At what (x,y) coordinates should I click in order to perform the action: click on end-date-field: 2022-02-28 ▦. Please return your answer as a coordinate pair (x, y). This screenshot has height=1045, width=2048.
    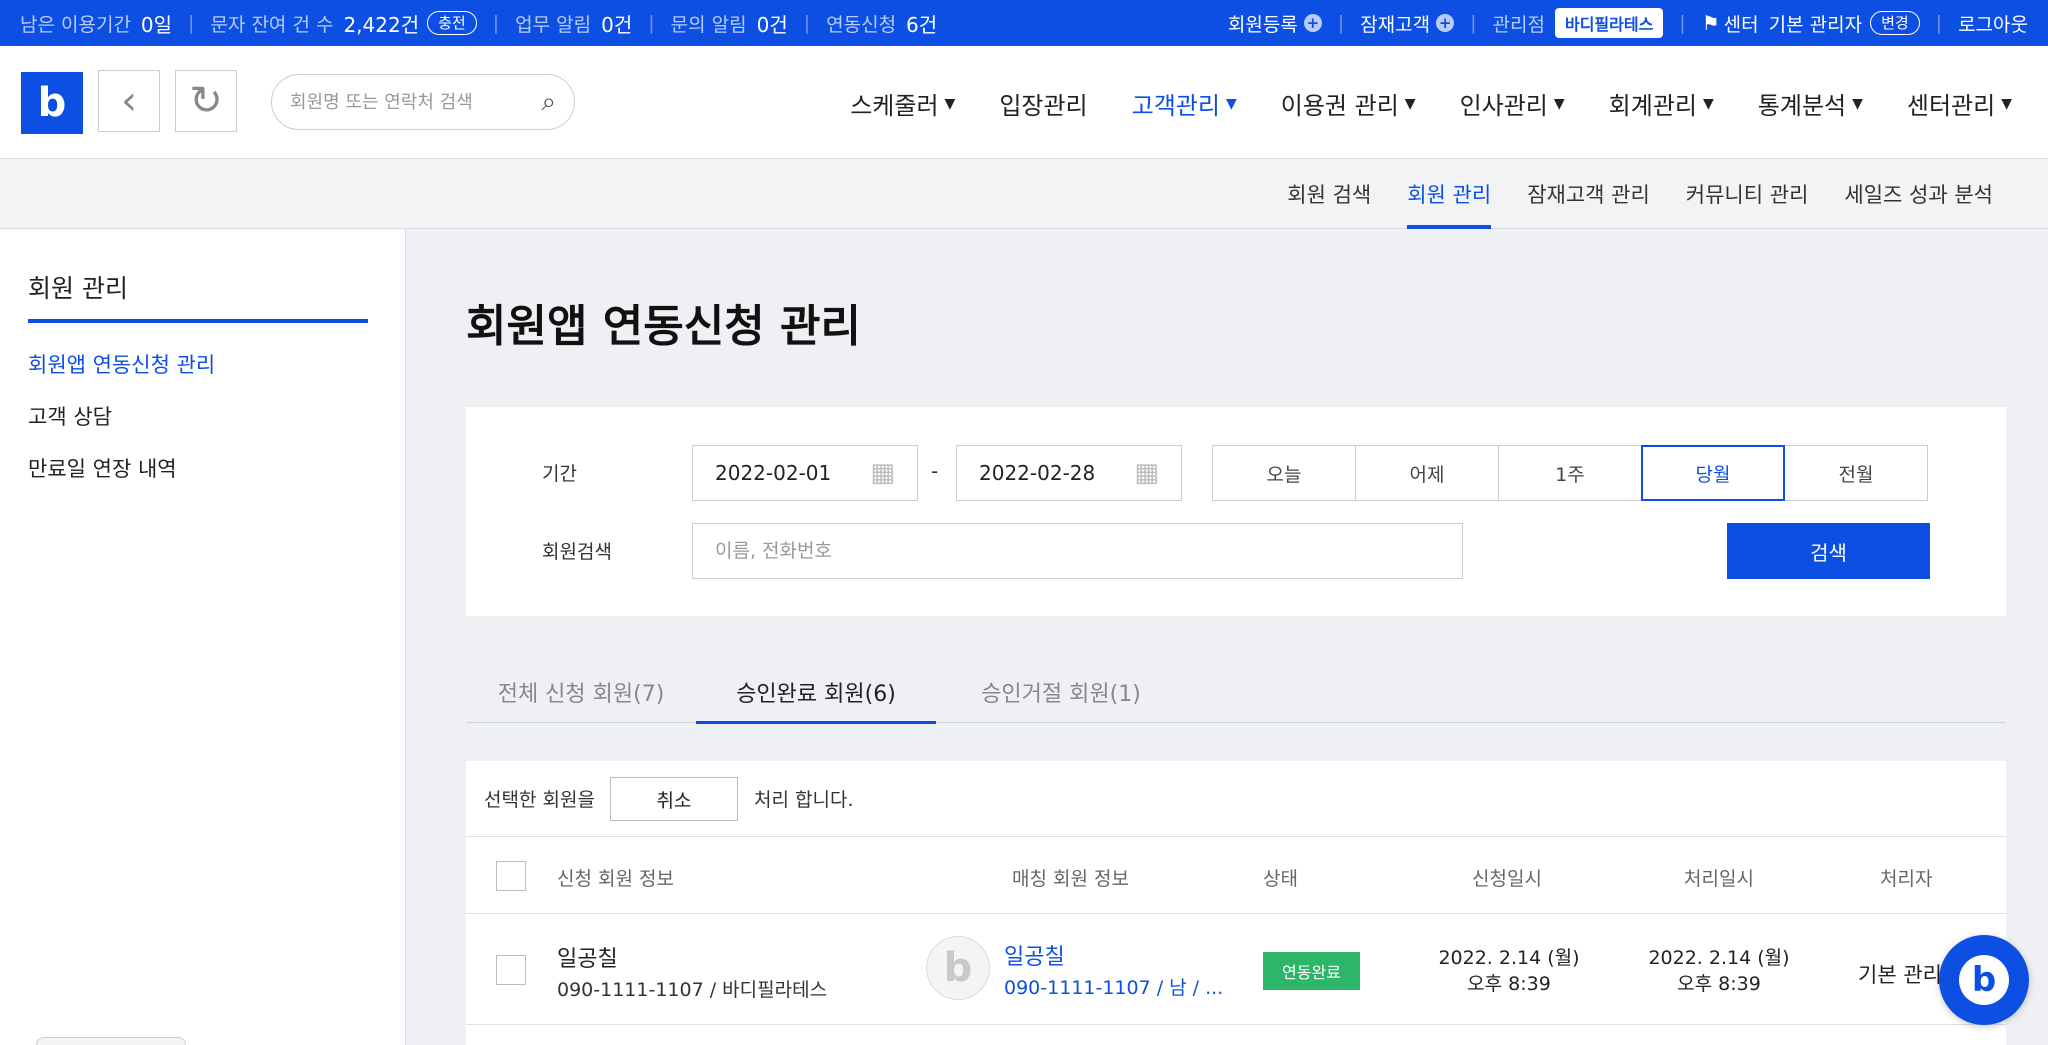
    Looking at the image, I should click on (1069, 473).